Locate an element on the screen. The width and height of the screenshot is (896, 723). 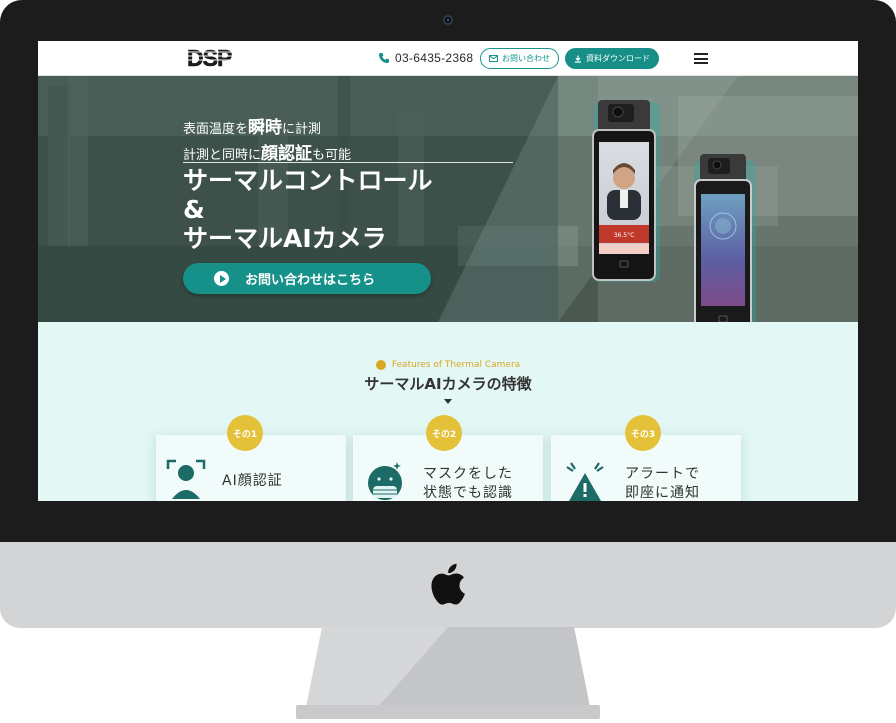
contact-button-label: お問い合わせ is located at coordinates (526, 58).